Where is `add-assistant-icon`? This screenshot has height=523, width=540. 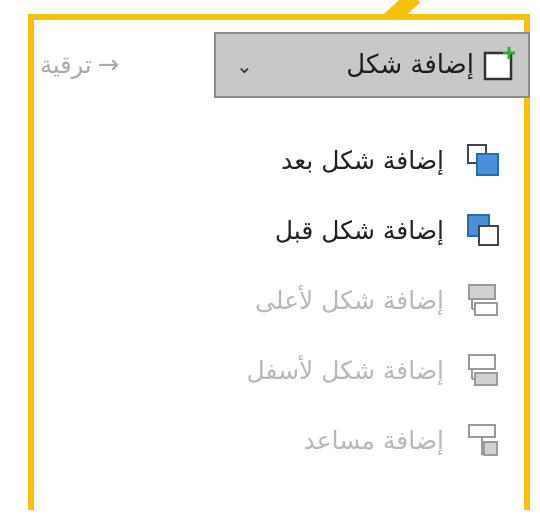
add-assistant-icon is located at coordinates (483, 440).